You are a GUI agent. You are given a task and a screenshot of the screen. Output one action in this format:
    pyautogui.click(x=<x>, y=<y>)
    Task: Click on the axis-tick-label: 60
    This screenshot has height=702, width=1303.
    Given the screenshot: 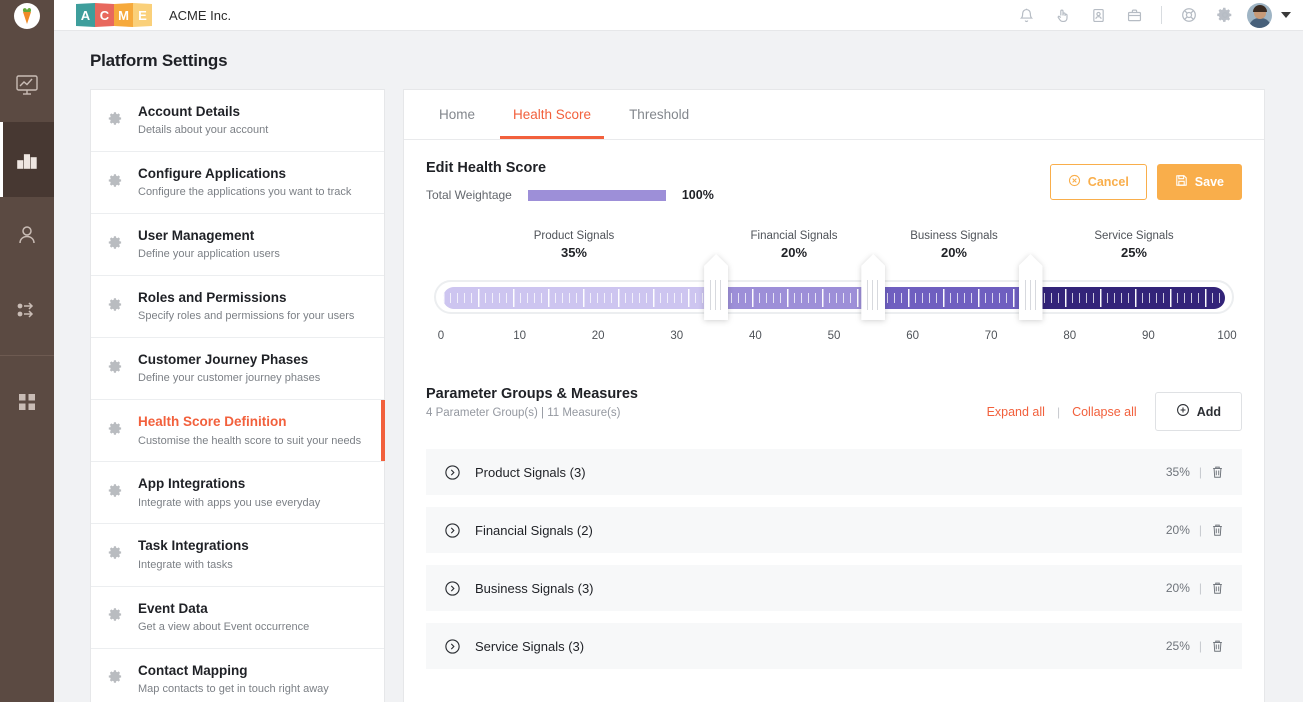 What is the action you would take?
    pyautogui.click(x=912, y=336)
    